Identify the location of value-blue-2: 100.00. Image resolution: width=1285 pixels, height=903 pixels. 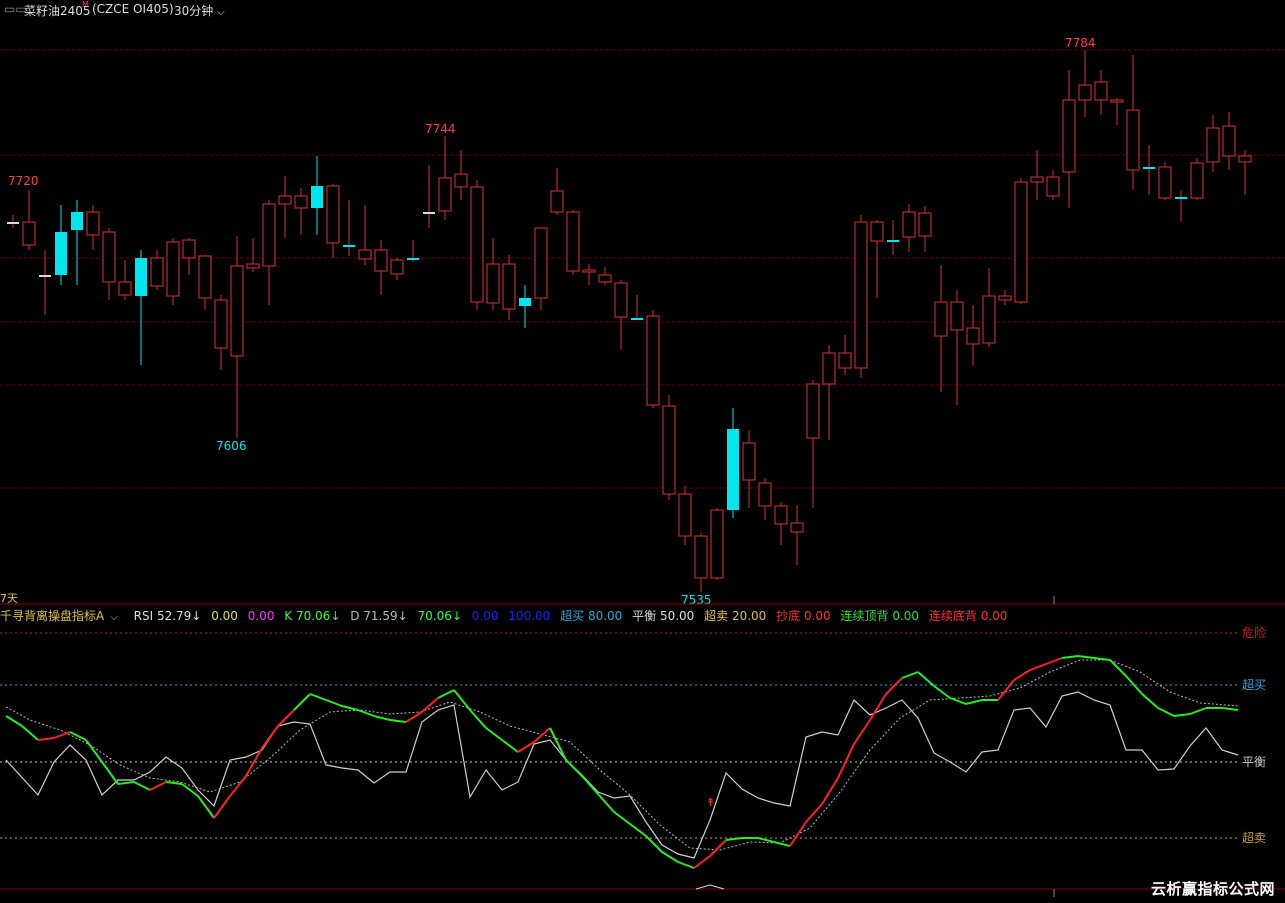
(529, 616).